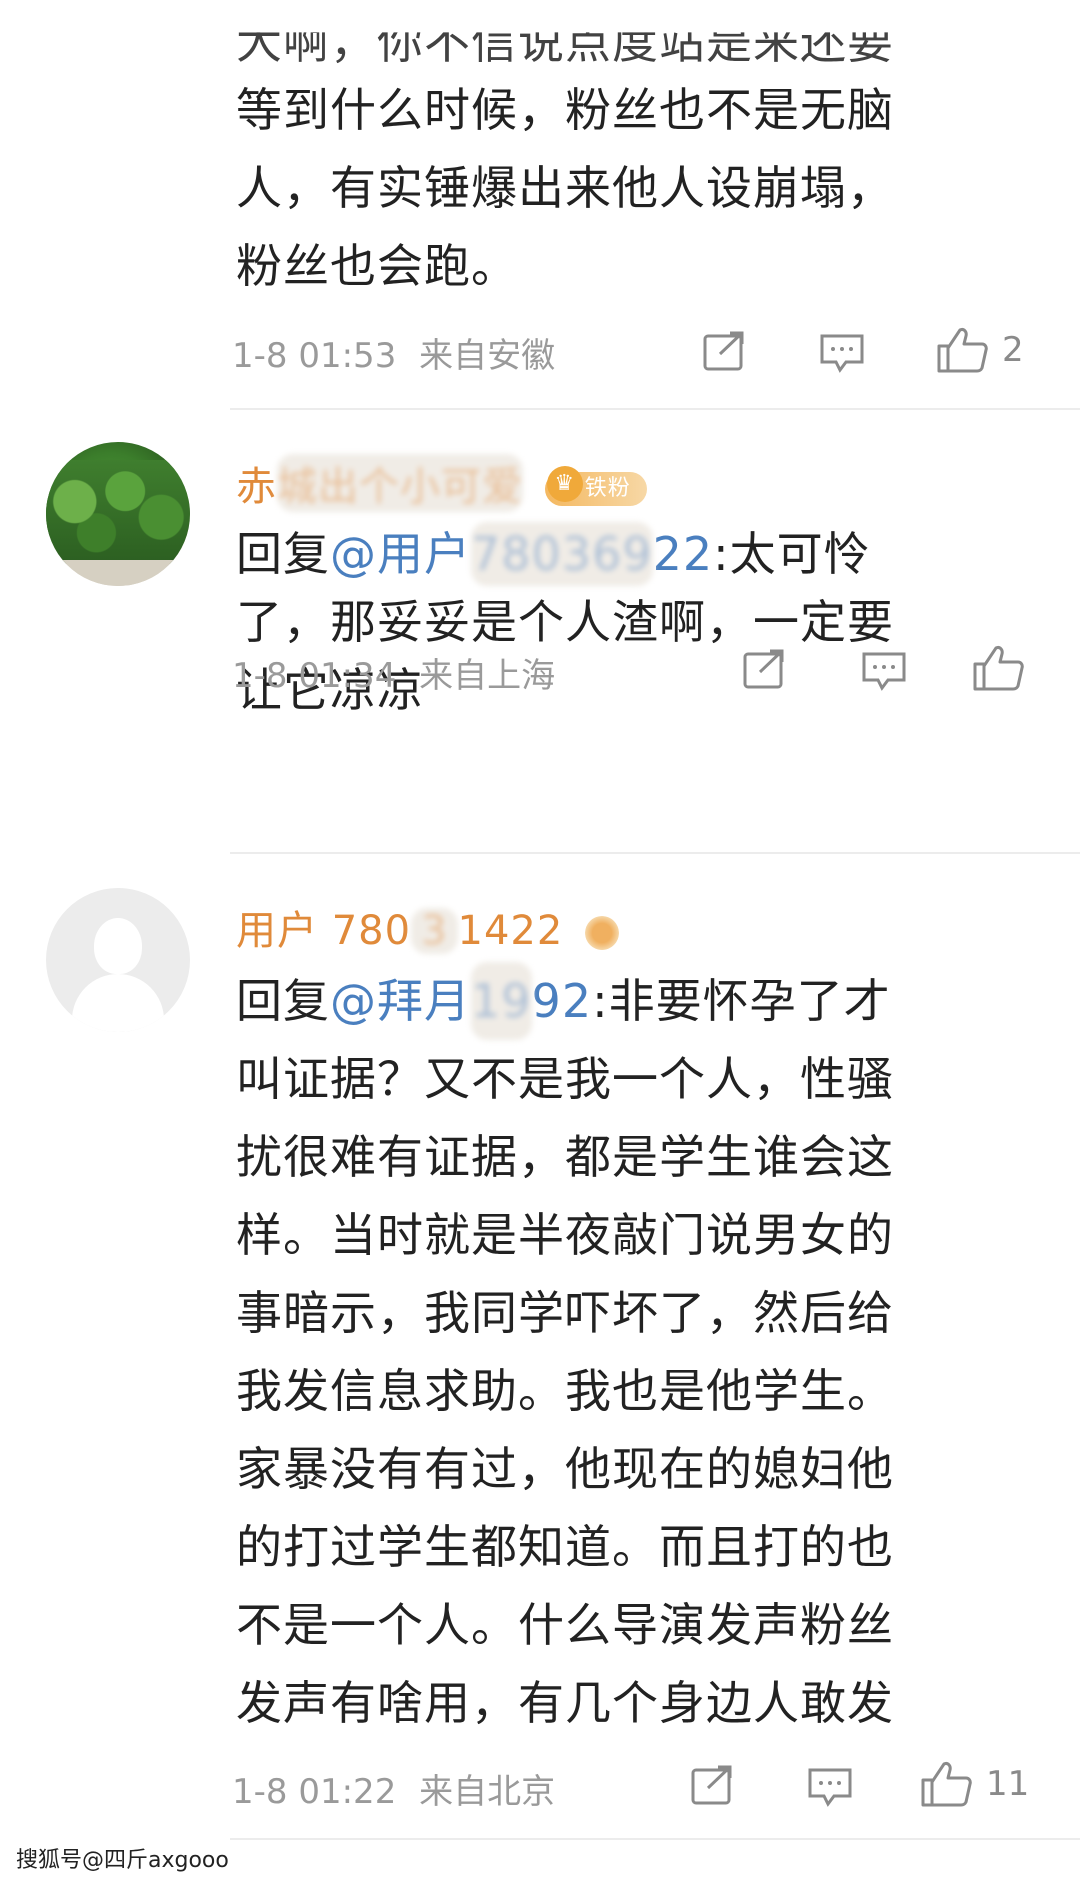 Image resolution: width=1080 pixels, height=1882 pixels. What do you see at coordinates (565, 1703) in the screenshot?
I see `comment-3-line-10: 发声有啥用，有几个身边人敢发` at bounding box center [565, 1703].